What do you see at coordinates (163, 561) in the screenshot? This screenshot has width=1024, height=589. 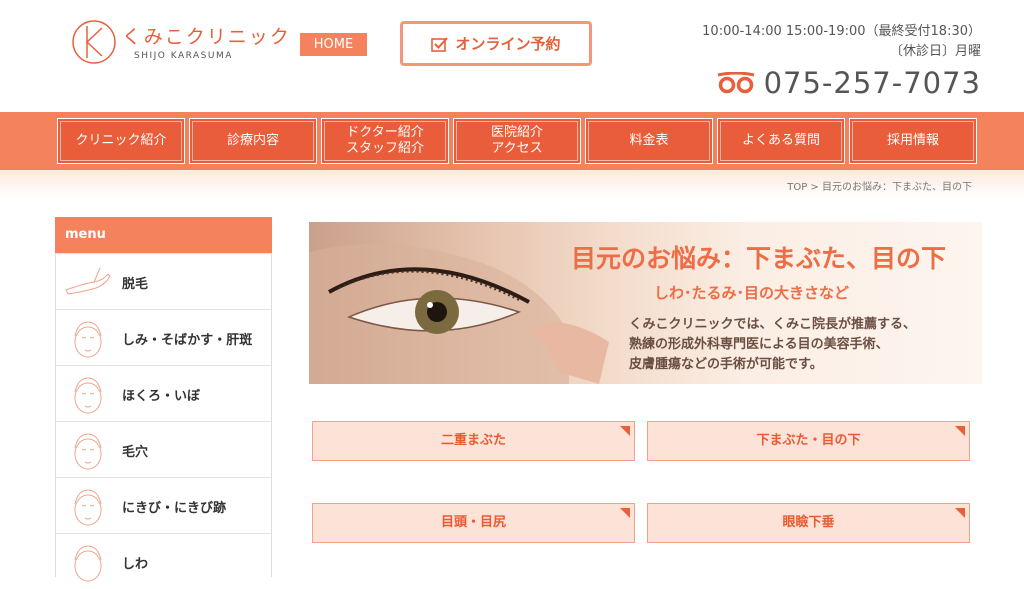 I see `sidebar-item-wrinkles: しわ` at bounding box center [163, 561].